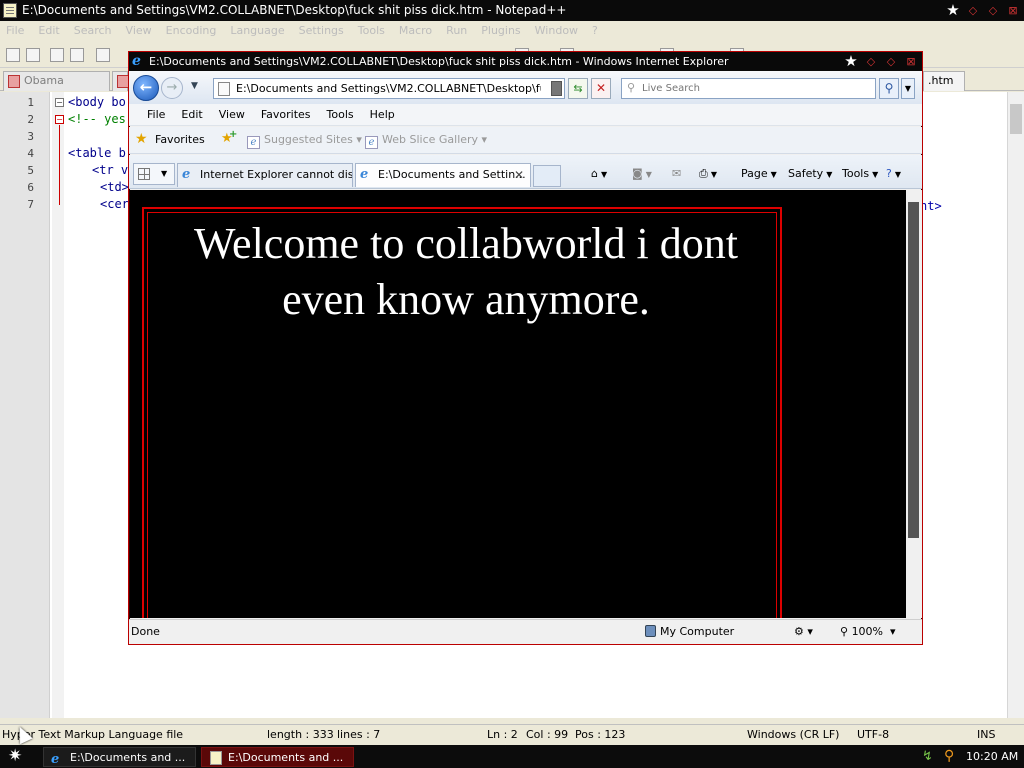 This screenshot has height=768, width=1024. Describe the element at coordinates (56, 88) in the screenshot. I see `tab-obama-theme: Obama Theme ✕` at that location.